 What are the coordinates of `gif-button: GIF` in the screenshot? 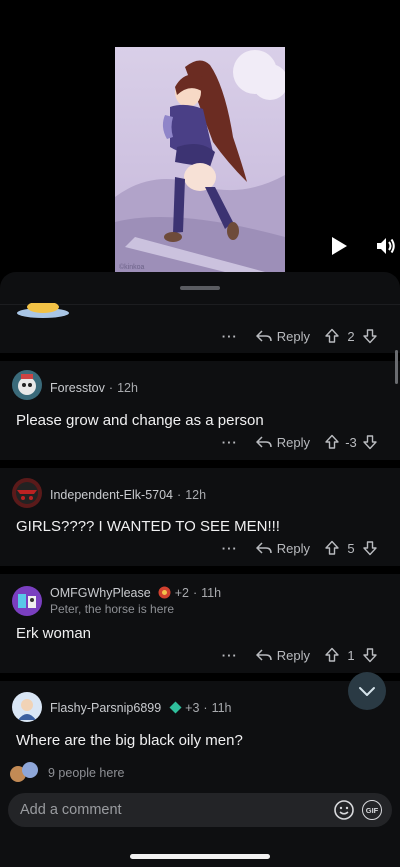 It's located at (372, 810).